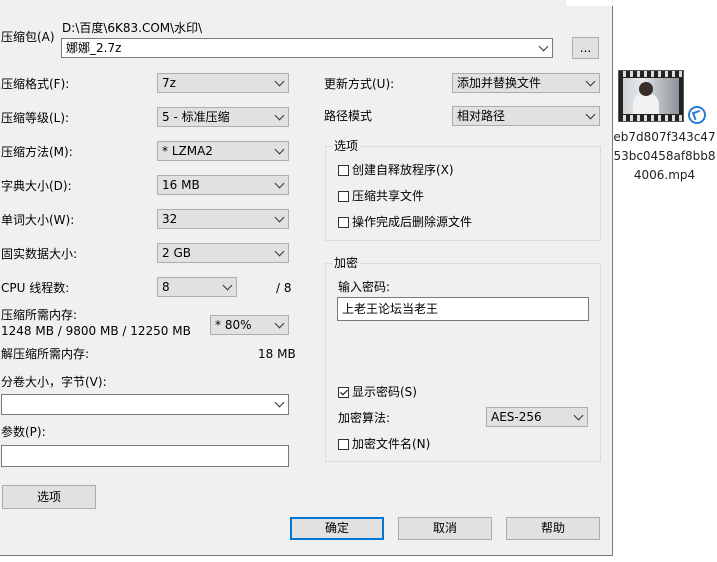 The height and width of the screenshot is (562, 717). I want to click on film-strip-bottom, so click(651, 118).